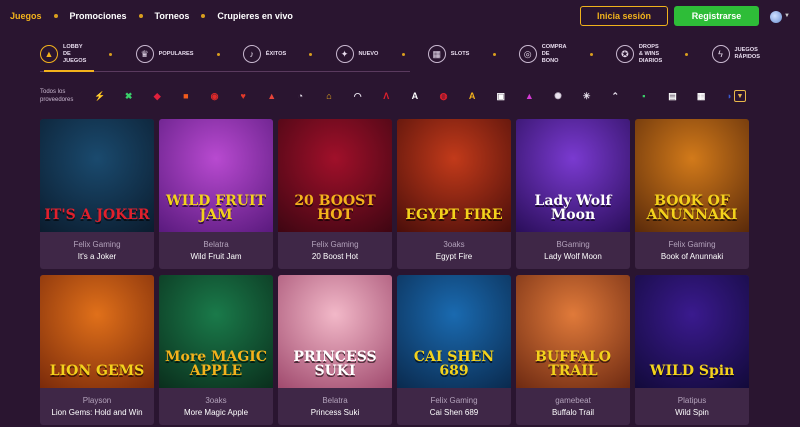 The height and width of the screenshot is (427, 800). Describe the element at coordinates (573, 175) in the screenshot. I see `game-thumbnail: Lady Wolf Moon` at that location.